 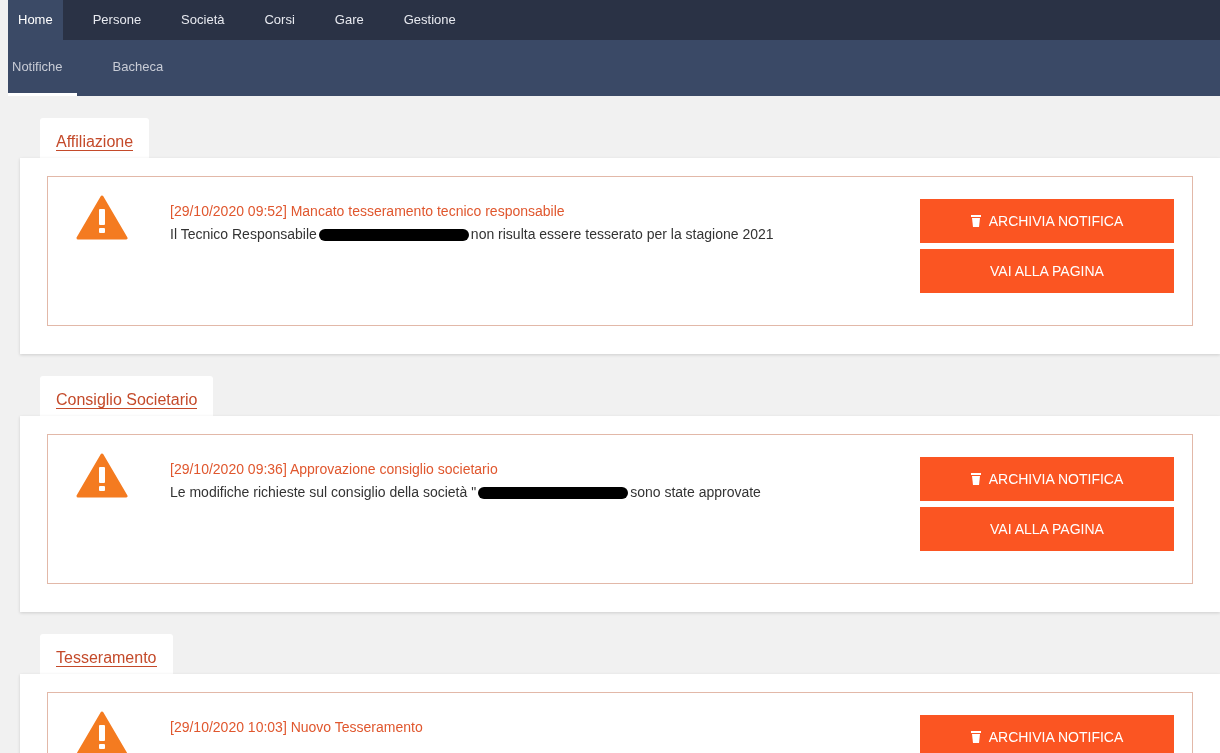 What do you see at coordinates (35, 20) in the screenshot?
I see `nav-tab: Home` at bounding box center [35, 20].